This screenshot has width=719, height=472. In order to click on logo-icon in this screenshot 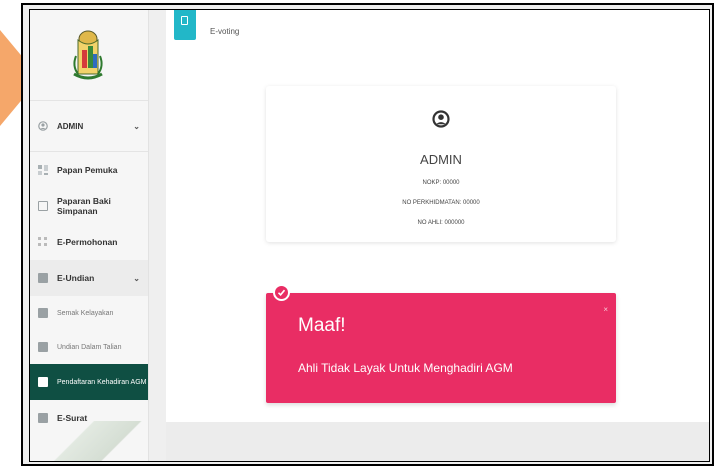, I will do `click(88, 55)`.